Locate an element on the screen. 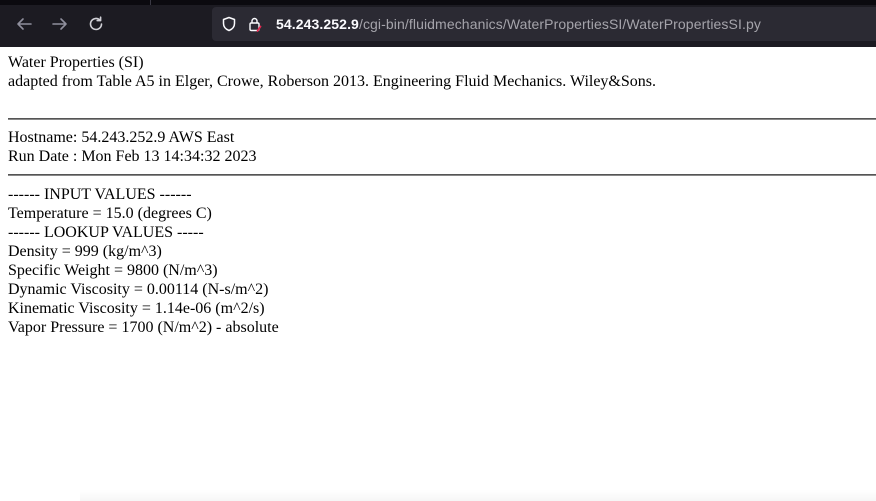 Image resolution: width=876 pixels, height=501 pixels. url-host: 54.243.252.9 is located at coordinates (317, 24).